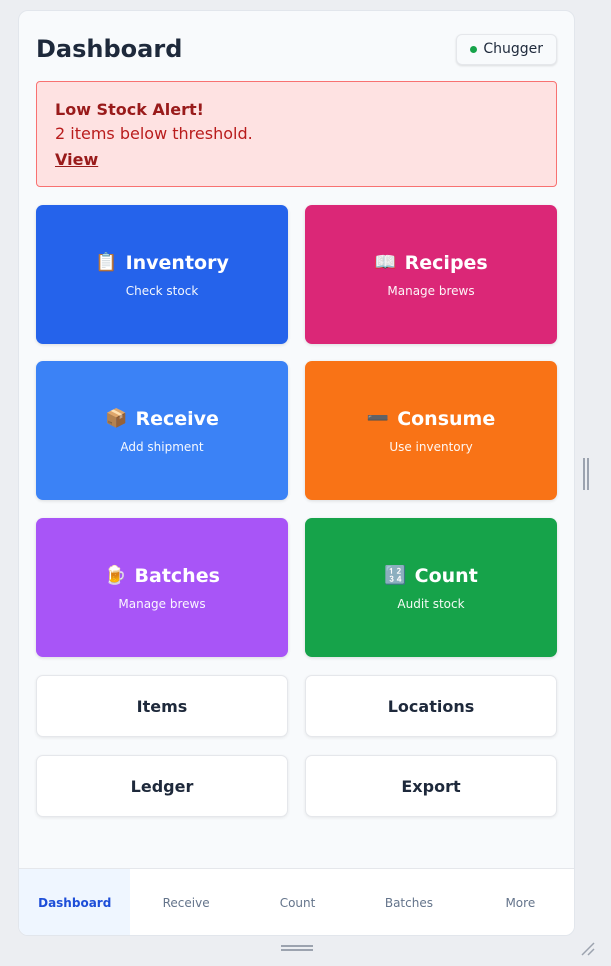 This screenshot has height=966, width=611. What do you see at coordinates (185, 902) in the screenshot?
I see `nav-item-receive: Receive` at bounding box center [185, 902].